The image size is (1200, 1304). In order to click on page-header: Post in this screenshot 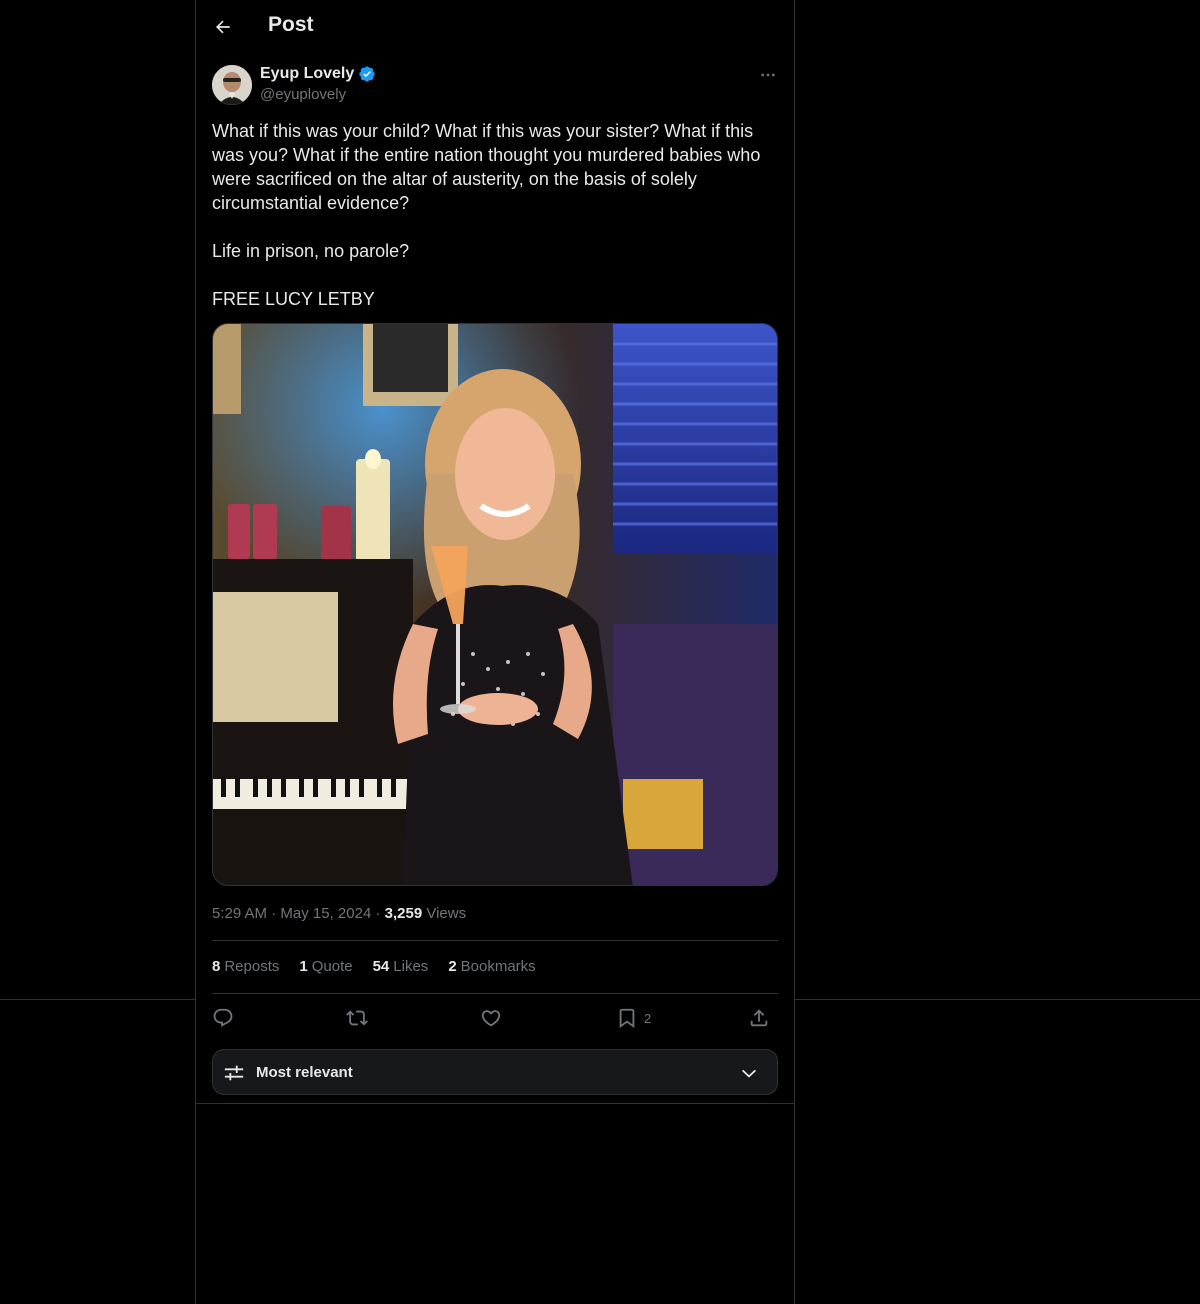, I will do `click(495, 27)`.